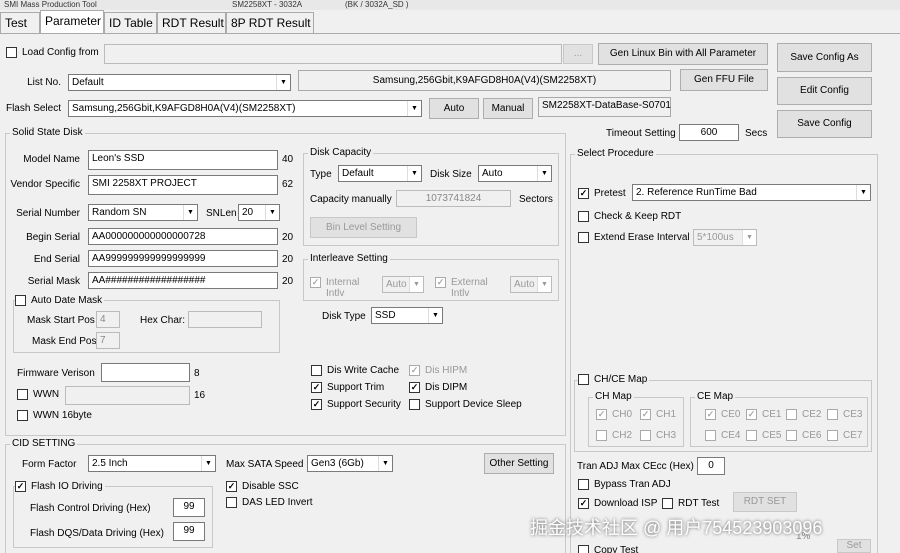 This screenshot has width=900, height=553. Describe the element at coordinates (624, 484) in the screenshot. I see `bypass-tran-adj-checkbox: Bypass Tran ADJ` at that location.